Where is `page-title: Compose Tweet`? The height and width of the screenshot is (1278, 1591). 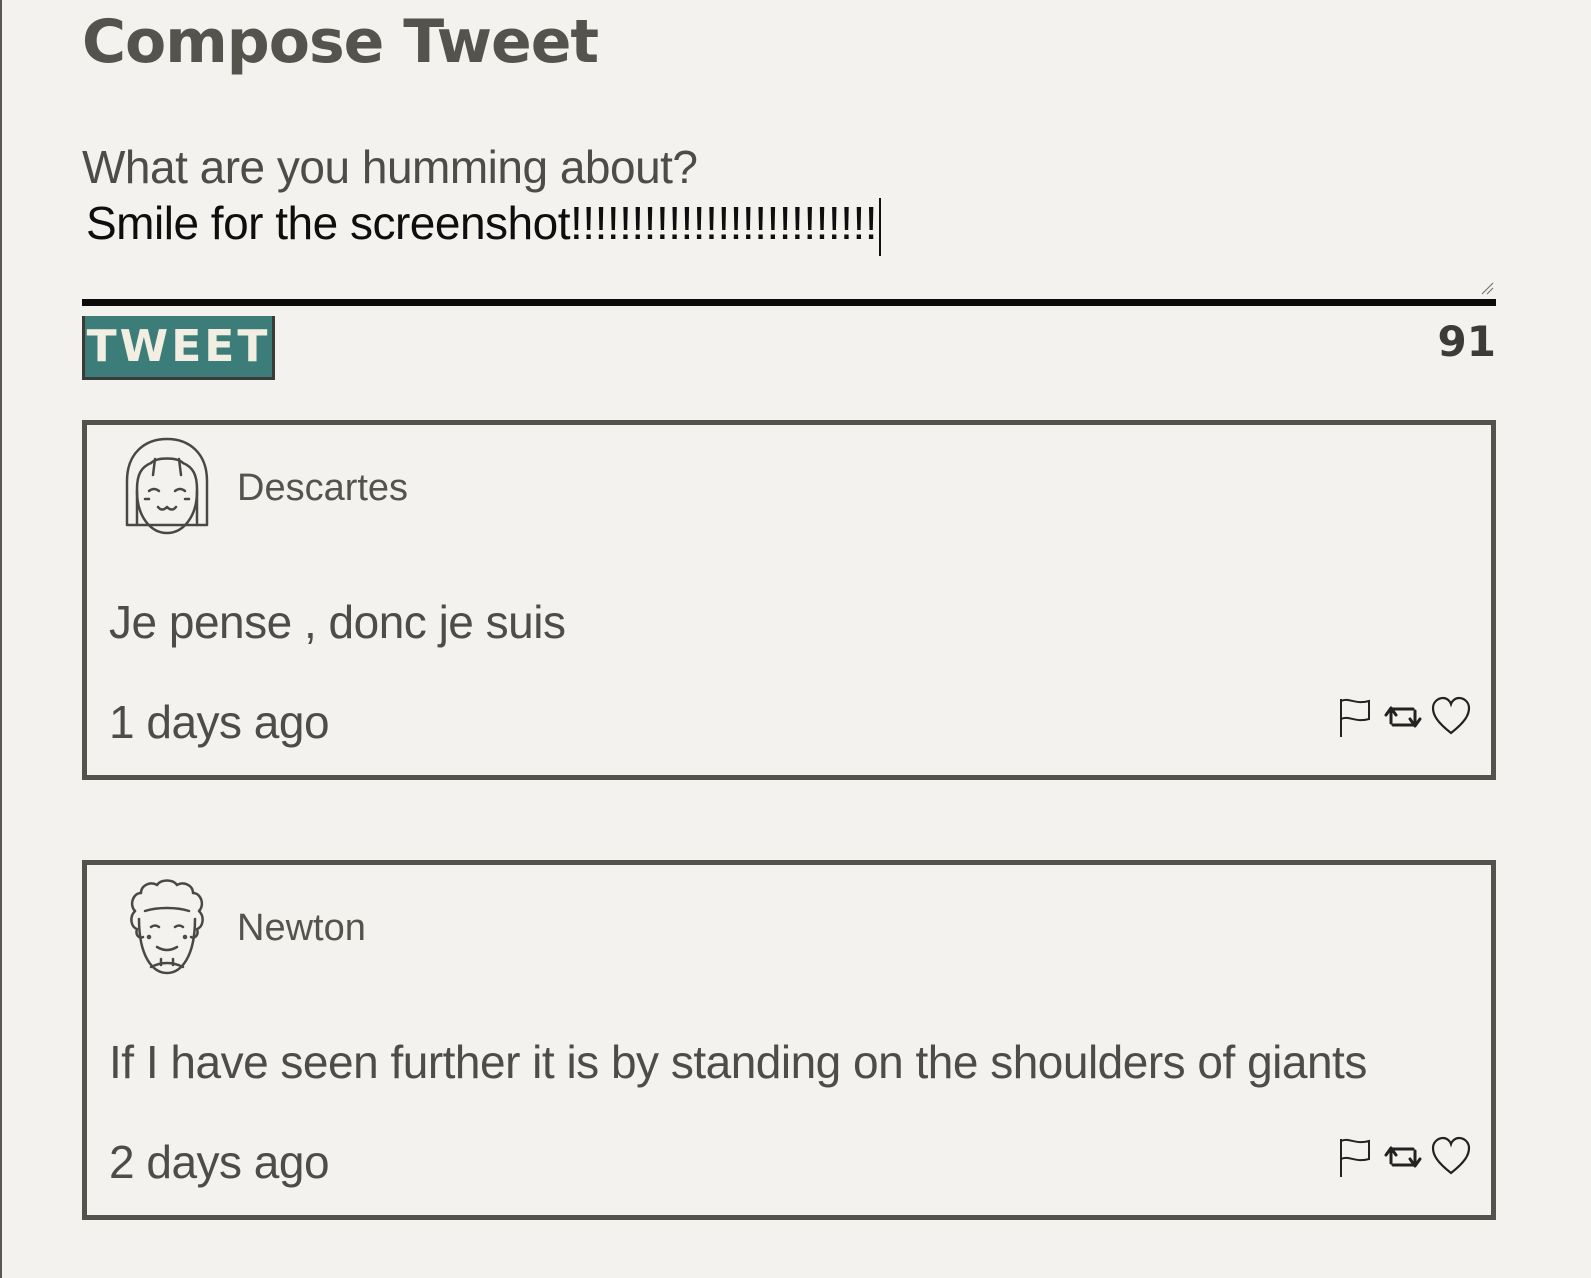
page-title: Compose Tweet is located at coordinates (340, 42).